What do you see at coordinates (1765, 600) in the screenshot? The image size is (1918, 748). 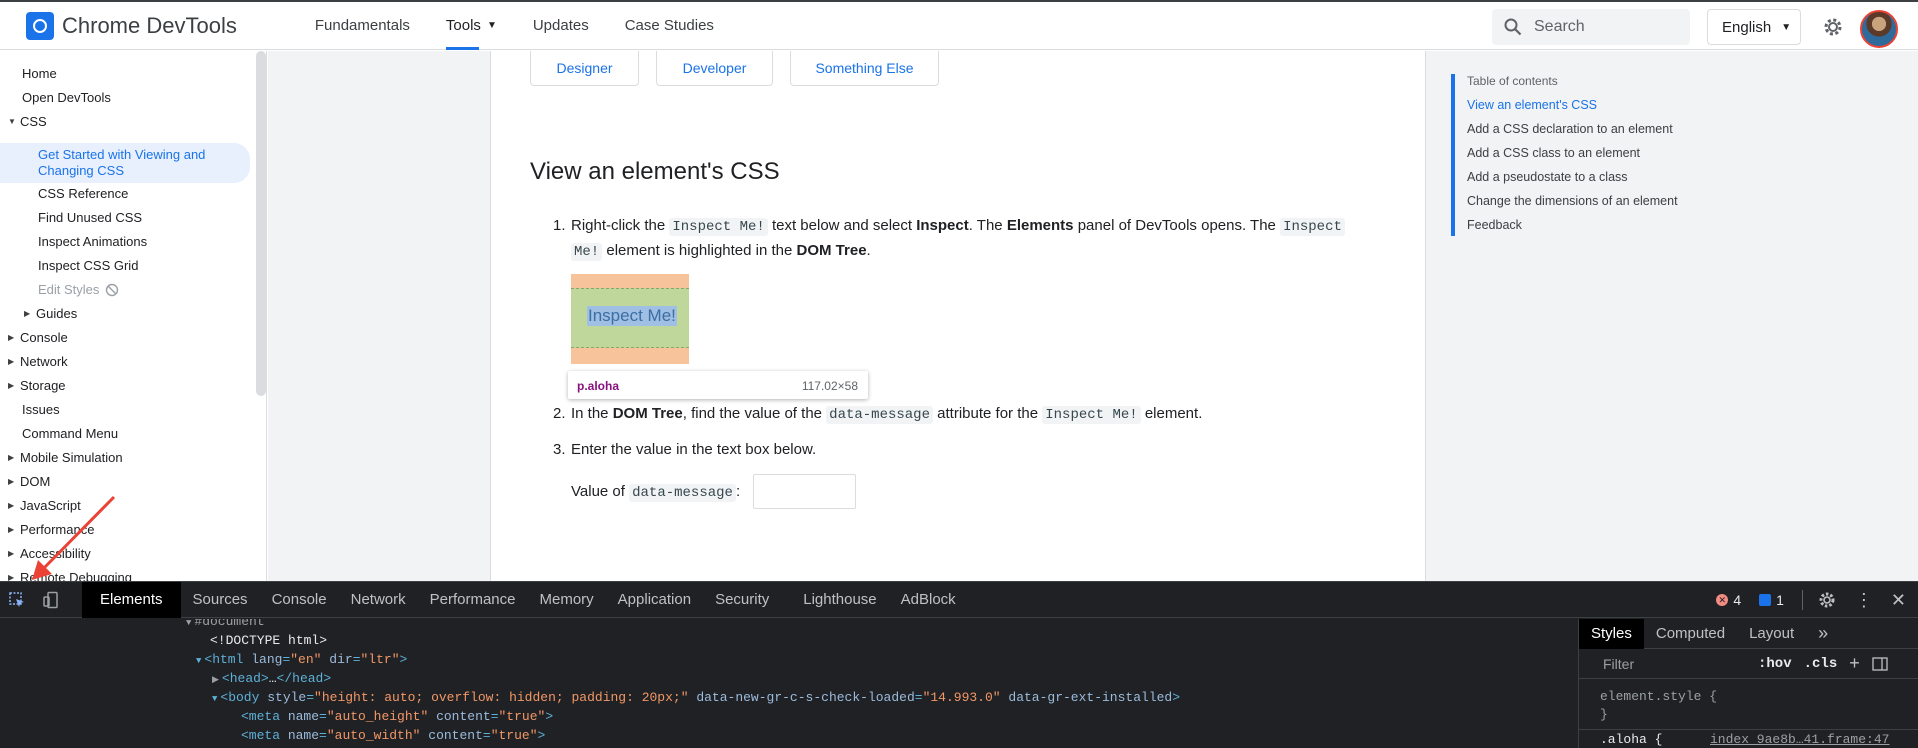 I see `message-icon` at bounding box center [1765, 600].